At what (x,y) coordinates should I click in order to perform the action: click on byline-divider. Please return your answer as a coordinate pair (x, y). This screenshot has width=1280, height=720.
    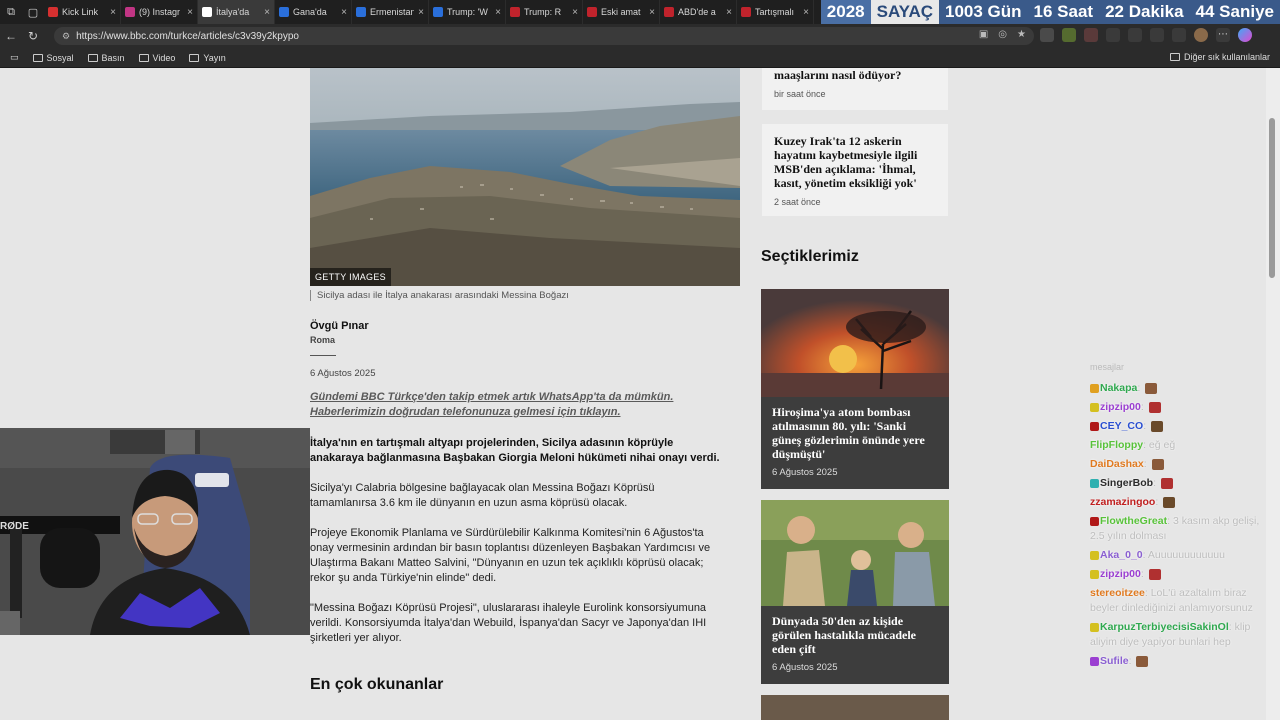
    Looking at the image, I should click on (323, 355).